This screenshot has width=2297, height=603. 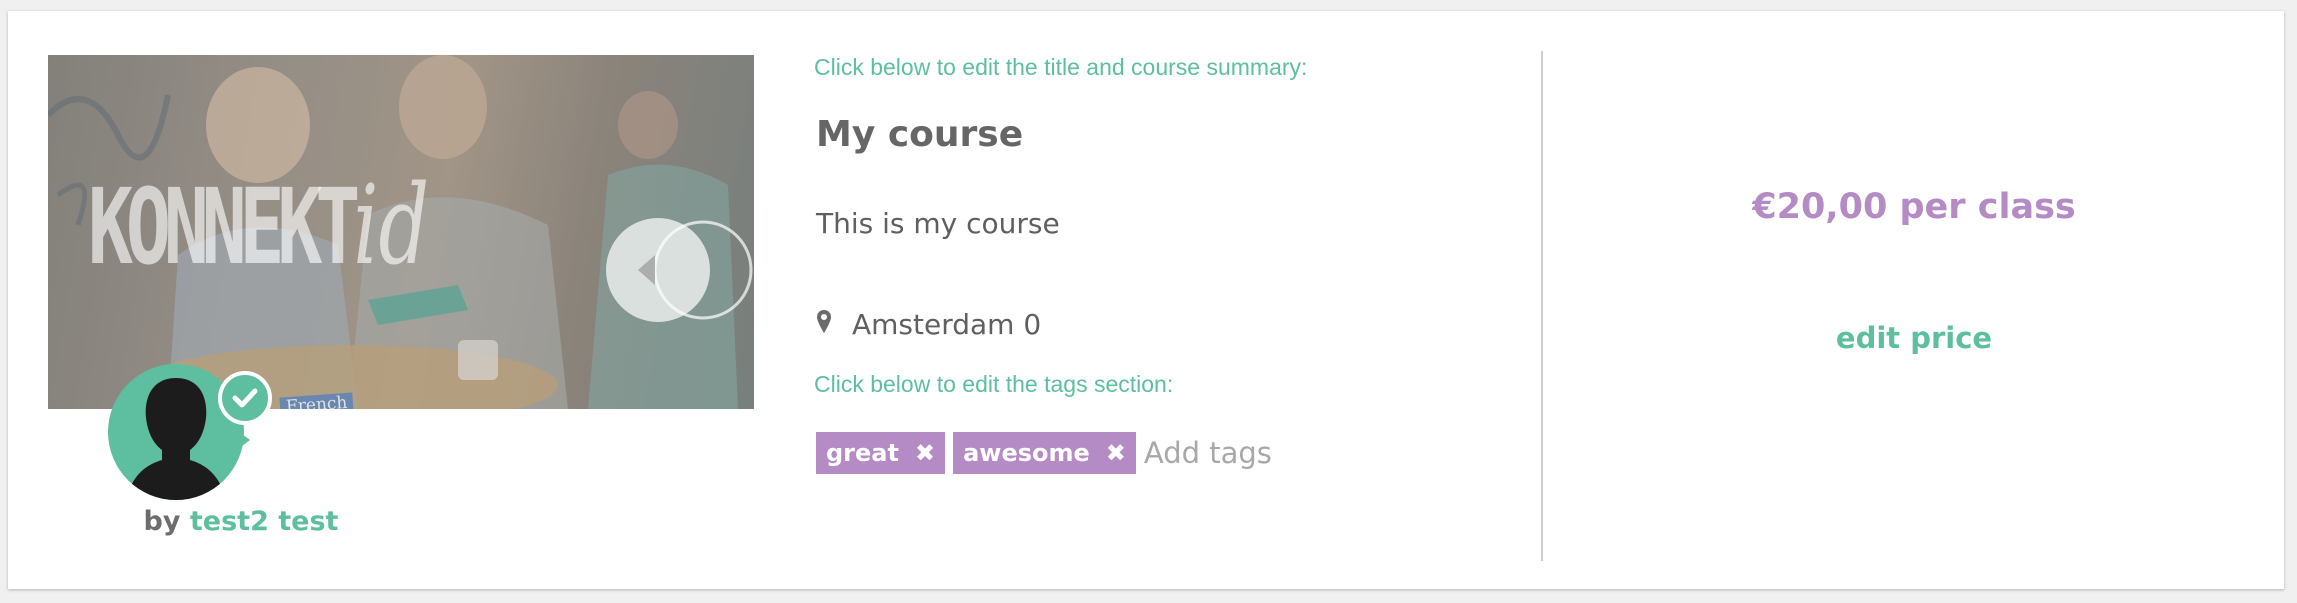 I want to click on teacher-byline: by test2 test, so click(x=241, y=521).